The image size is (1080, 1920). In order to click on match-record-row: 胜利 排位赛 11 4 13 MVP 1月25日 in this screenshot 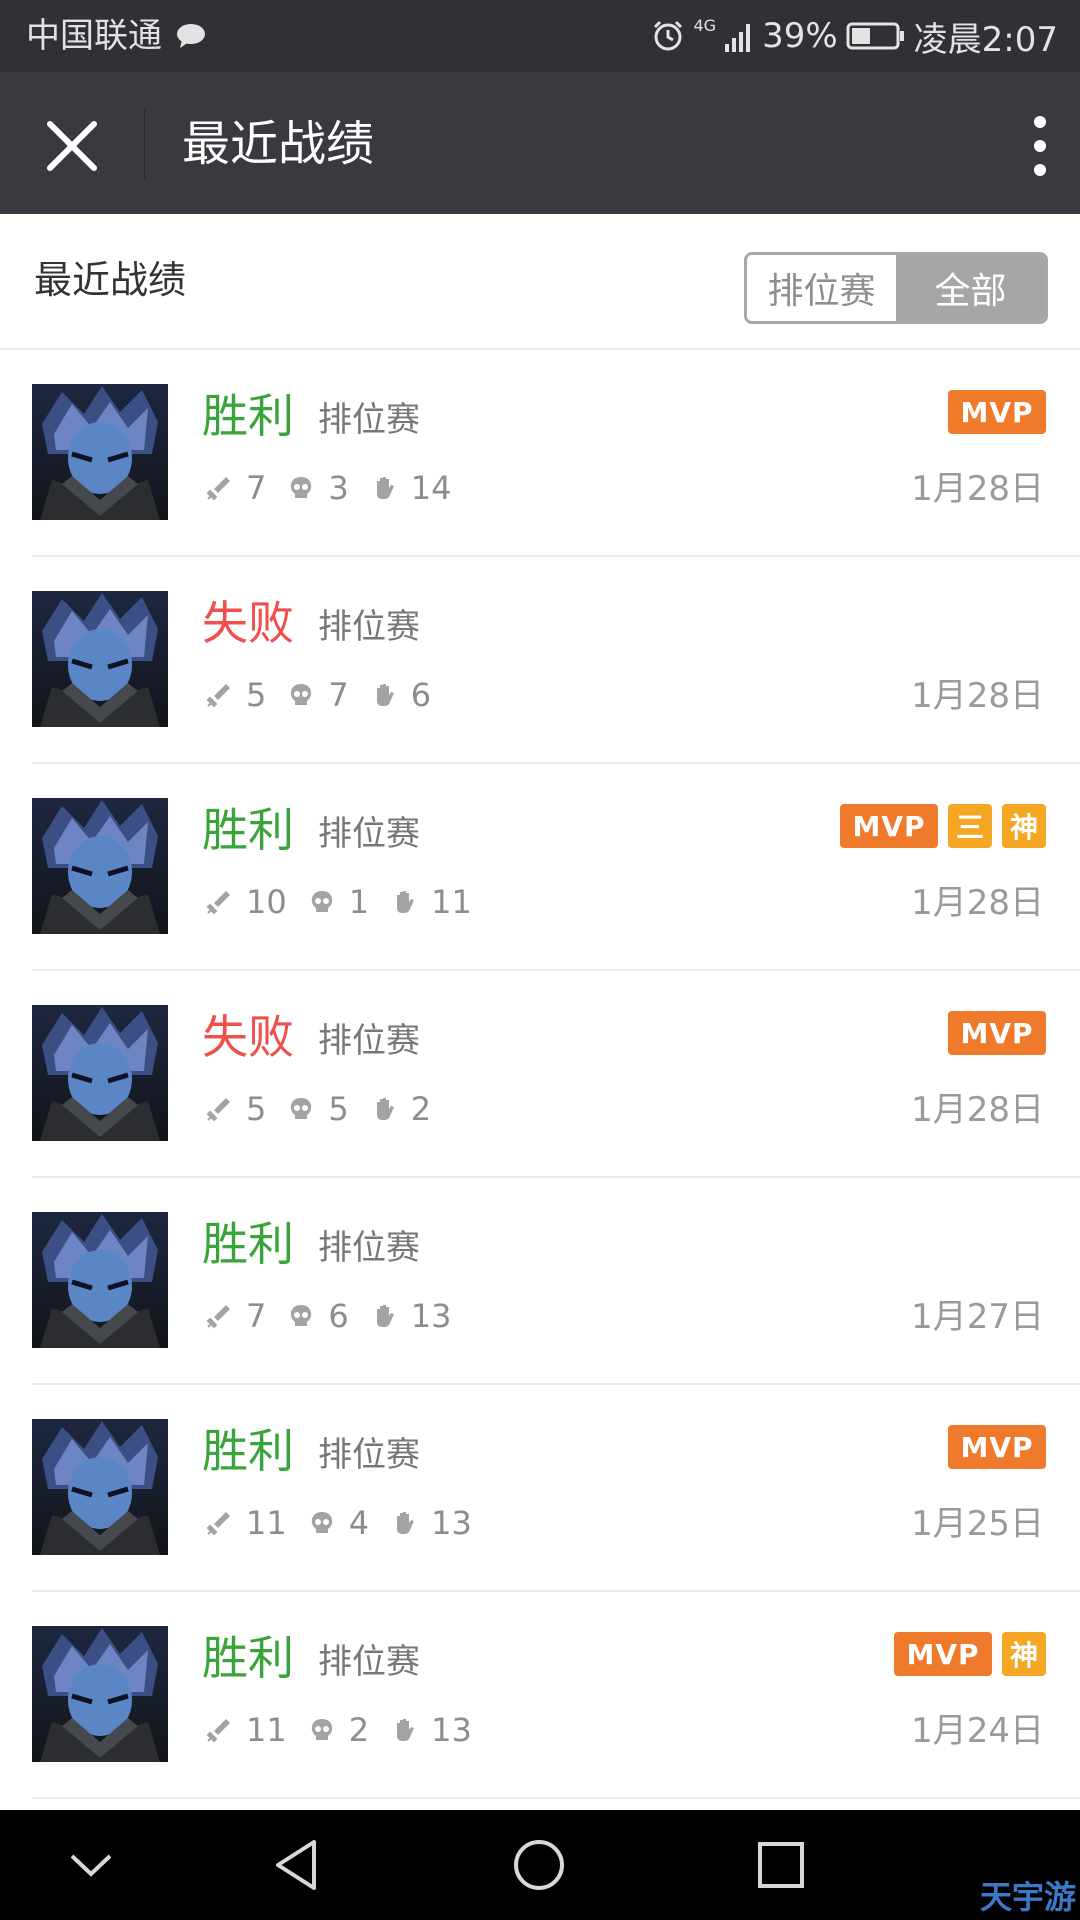, I will do `click(540, 1488)`.